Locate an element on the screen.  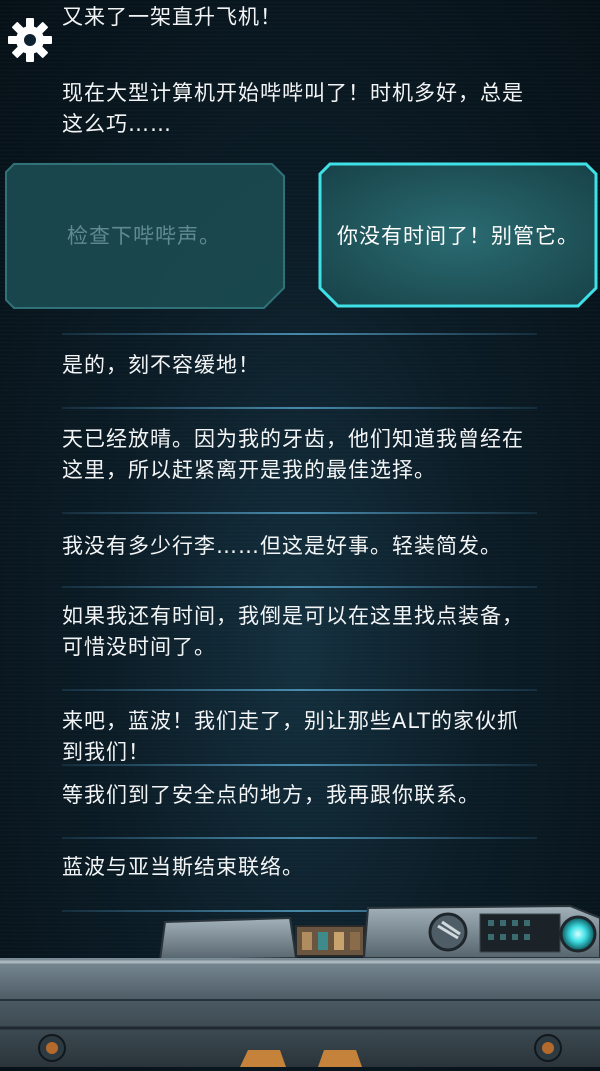
message-text: 如果我还有时间，我倒是可以在这里找点装备，可惜没时间了。 is located at coordinates (293, 631).